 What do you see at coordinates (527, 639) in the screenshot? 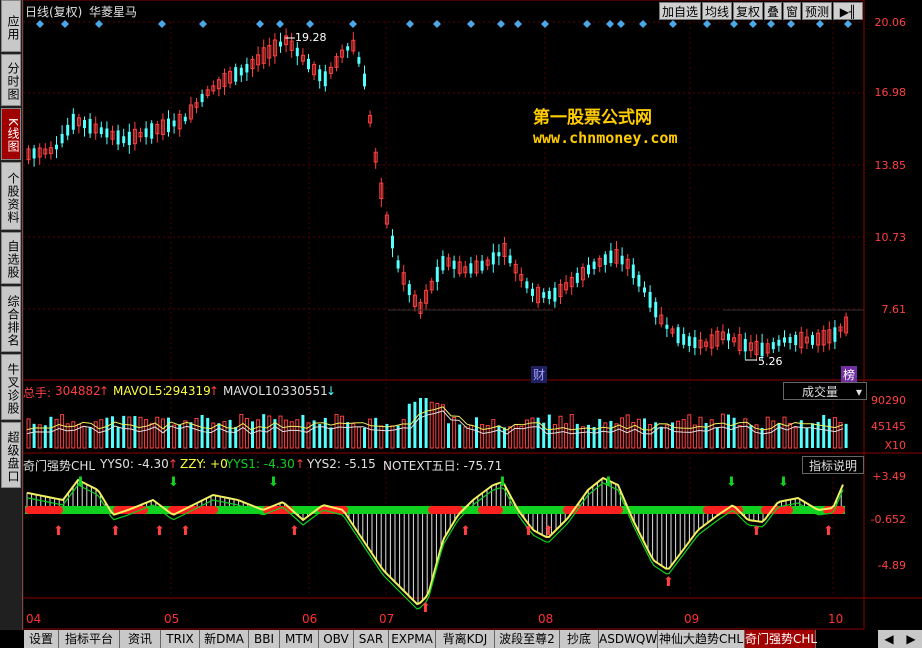
I see `tab-11: 波段至尊2` at bounding box center [527, 639].